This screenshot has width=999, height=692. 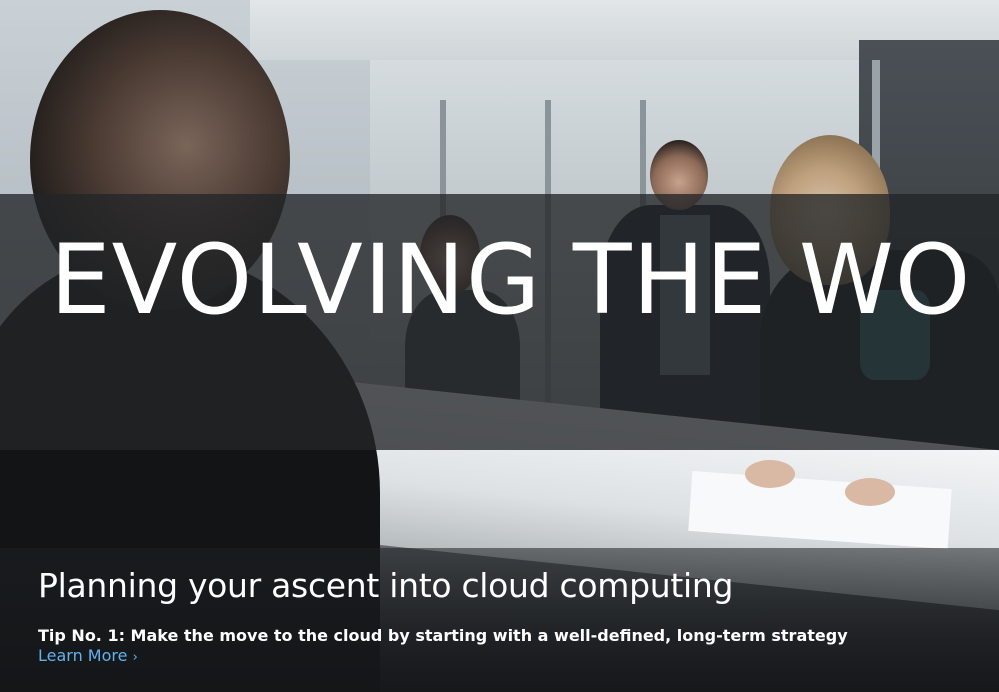 I want to click on chevron-right-icon: ›, so click(x=135, y=657).